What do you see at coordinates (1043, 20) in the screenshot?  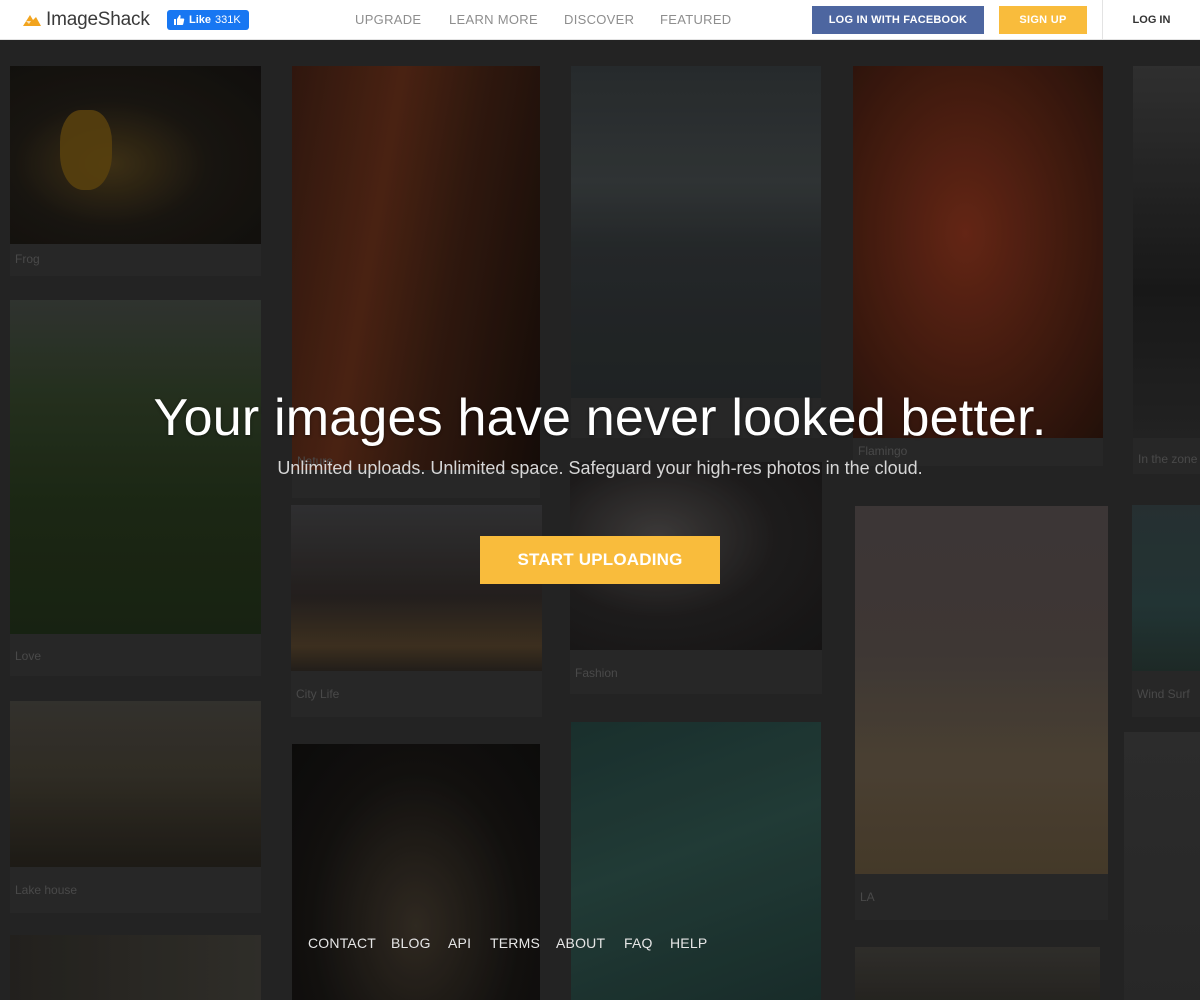 I see `sign-up-button: SIGN UP` at bounding box center [1043, 20].